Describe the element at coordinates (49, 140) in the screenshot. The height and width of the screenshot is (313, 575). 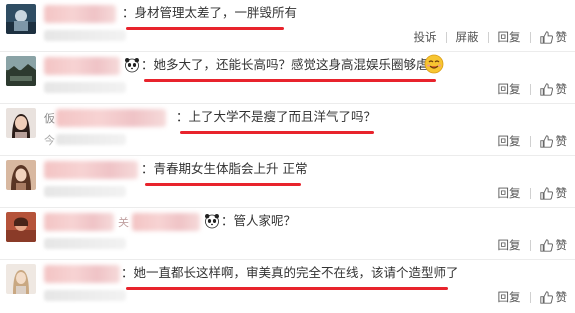
I see `timestamp-initial: 今` at that location.